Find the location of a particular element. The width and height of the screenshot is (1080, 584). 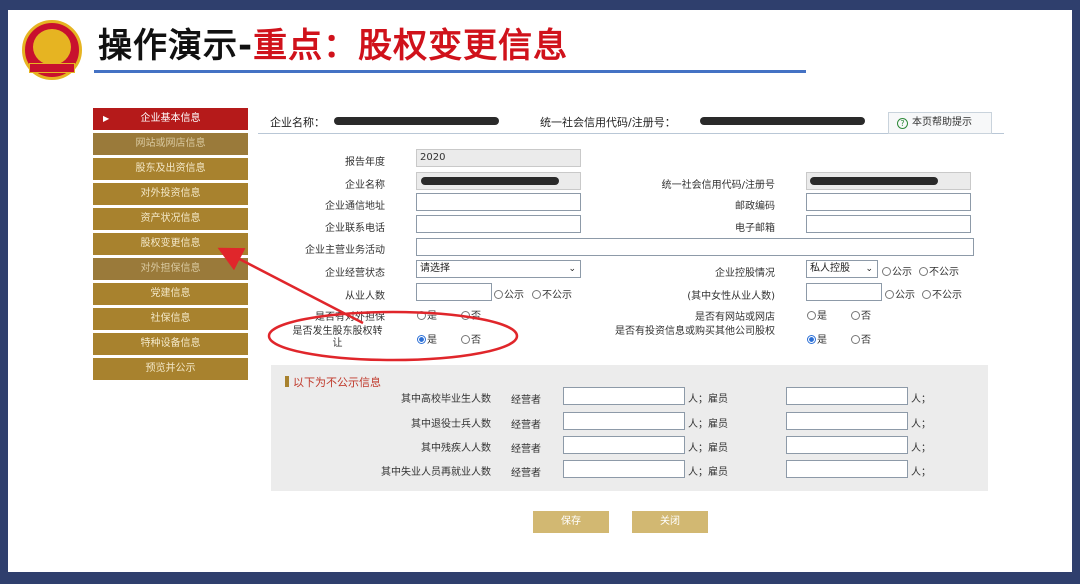

equity-transfer-yes-radio: 是 is located at coordinates (427, 338).